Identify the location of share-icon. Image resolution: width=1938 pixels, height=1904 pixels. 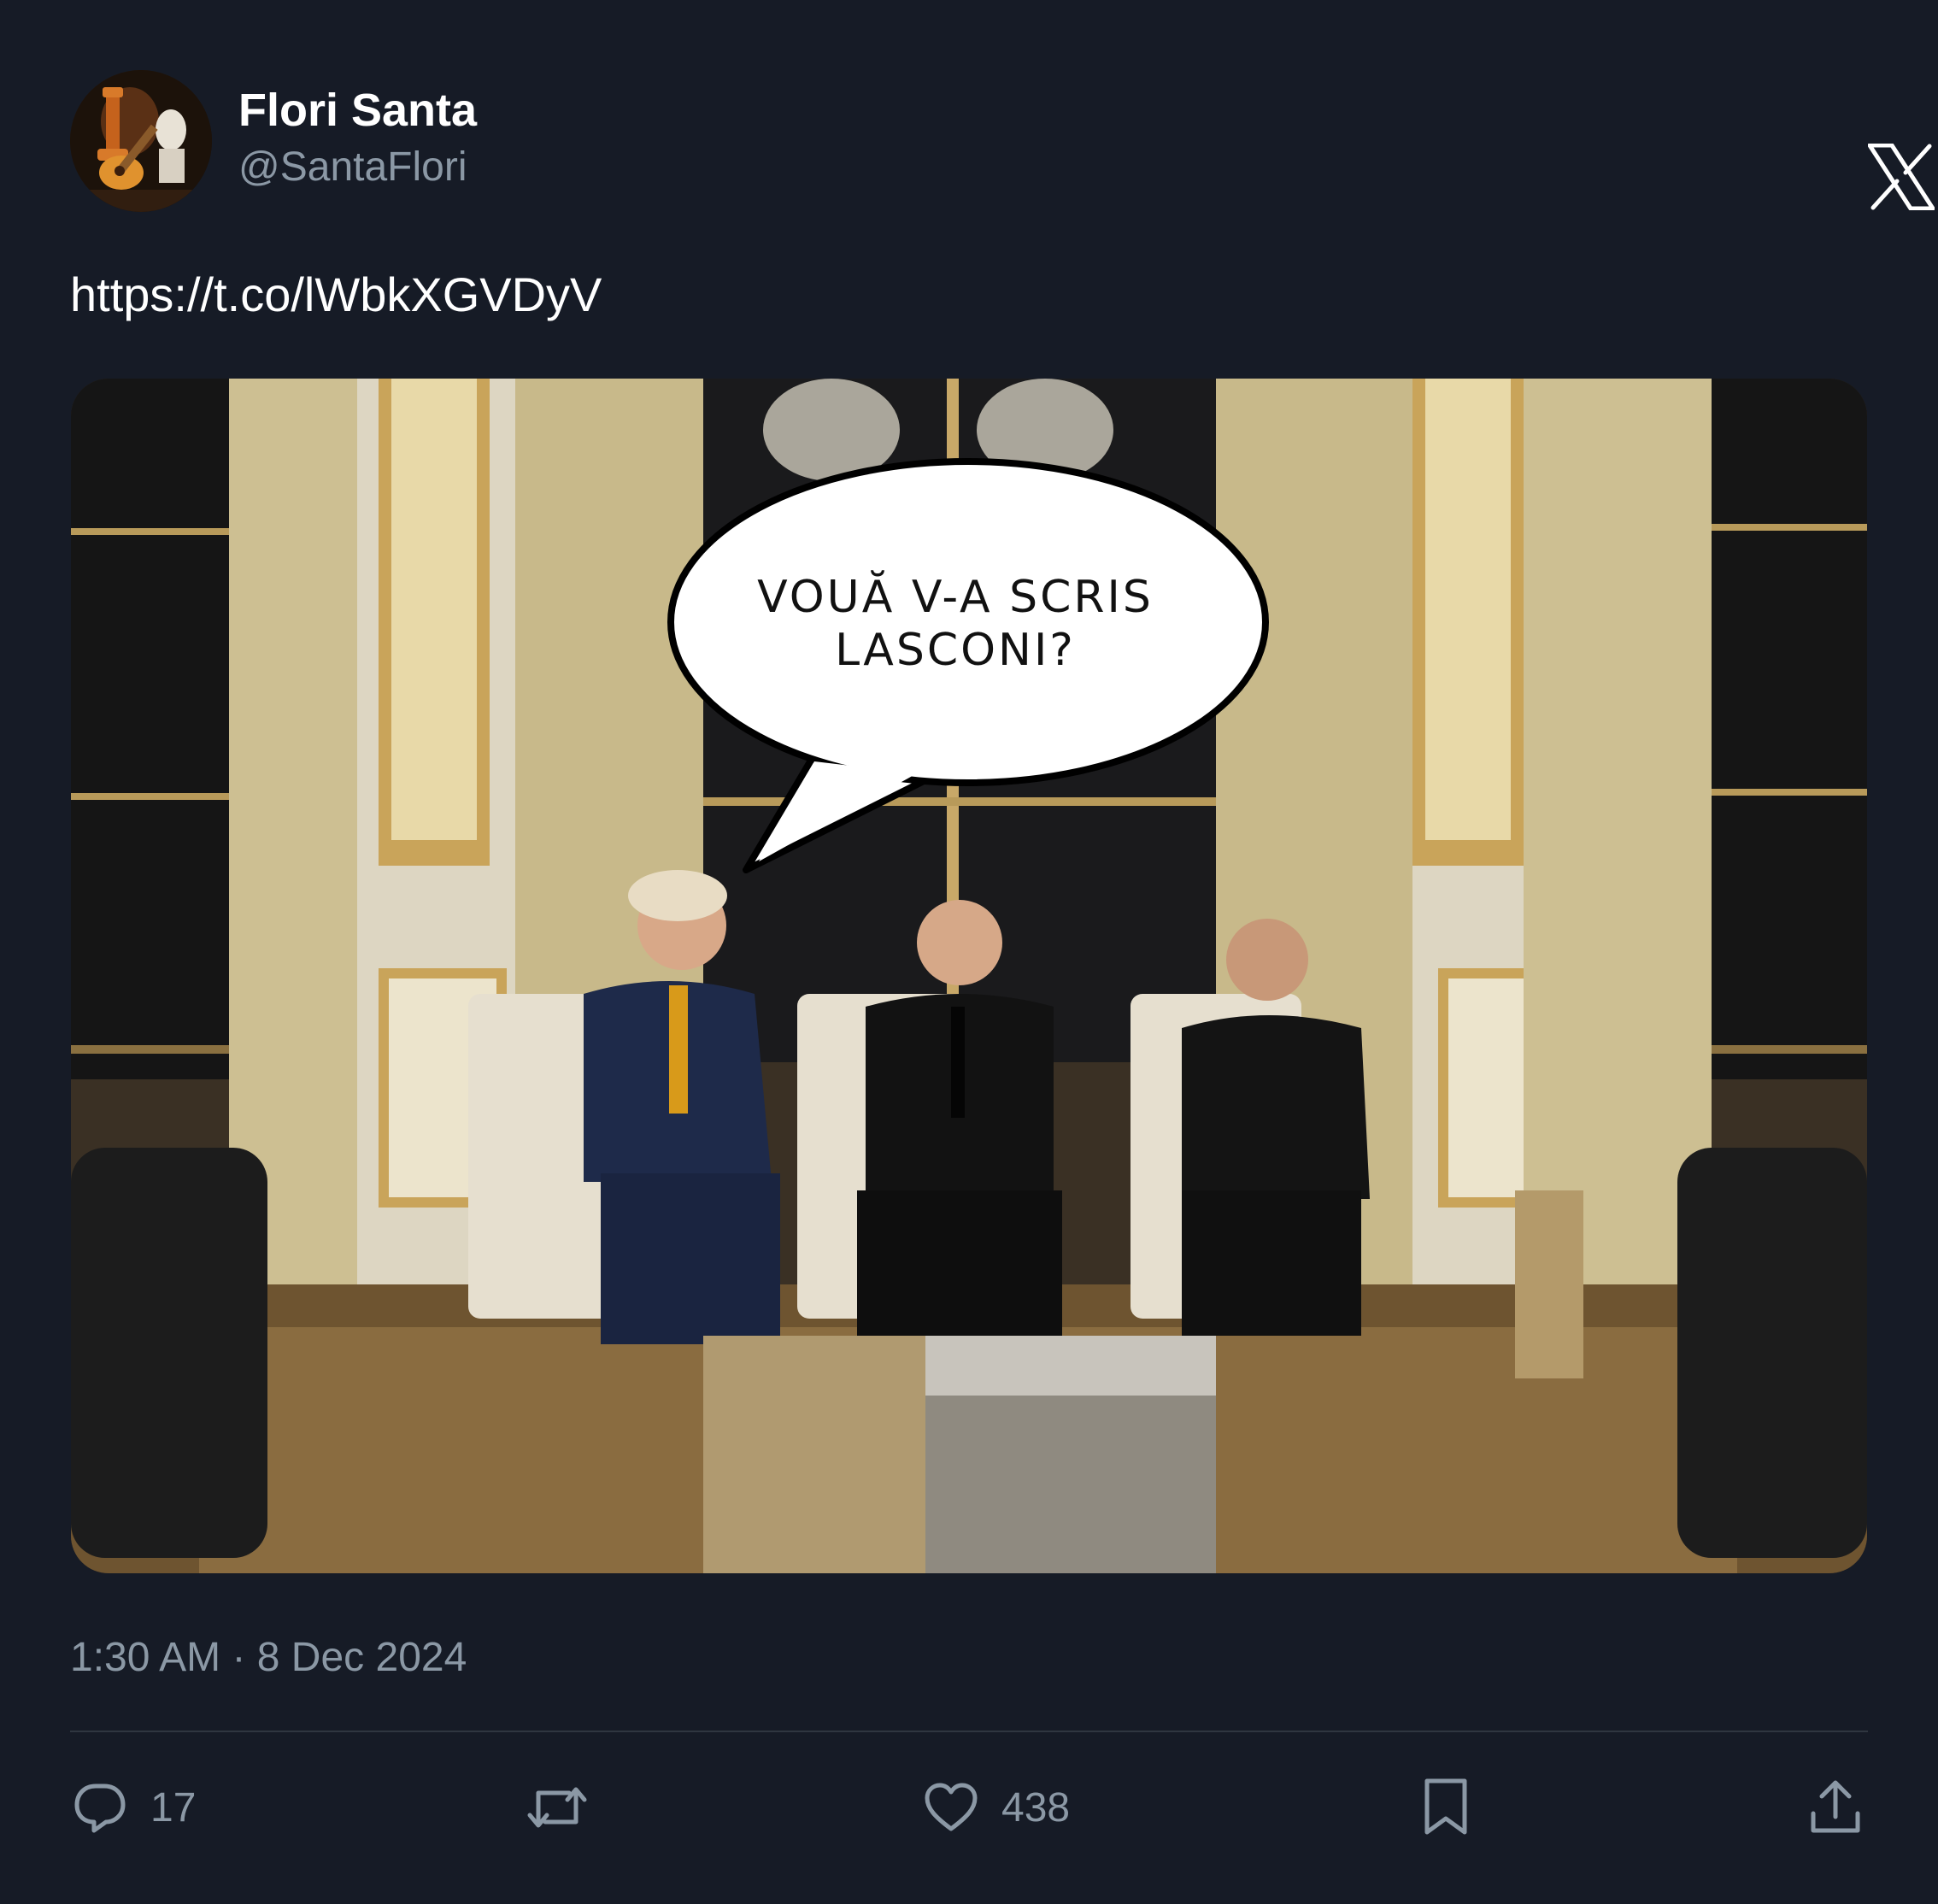
(1835, 1807).